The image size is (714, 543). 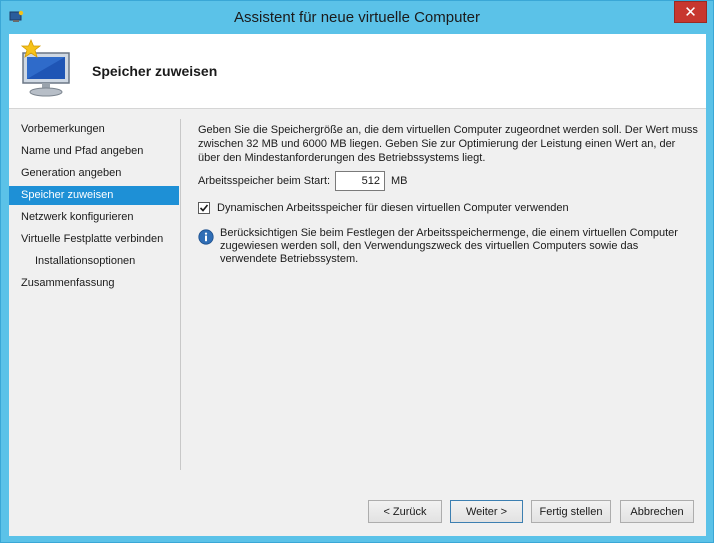 I want to click on finish-button: Fertig stellen, so click(x=571, y=511).